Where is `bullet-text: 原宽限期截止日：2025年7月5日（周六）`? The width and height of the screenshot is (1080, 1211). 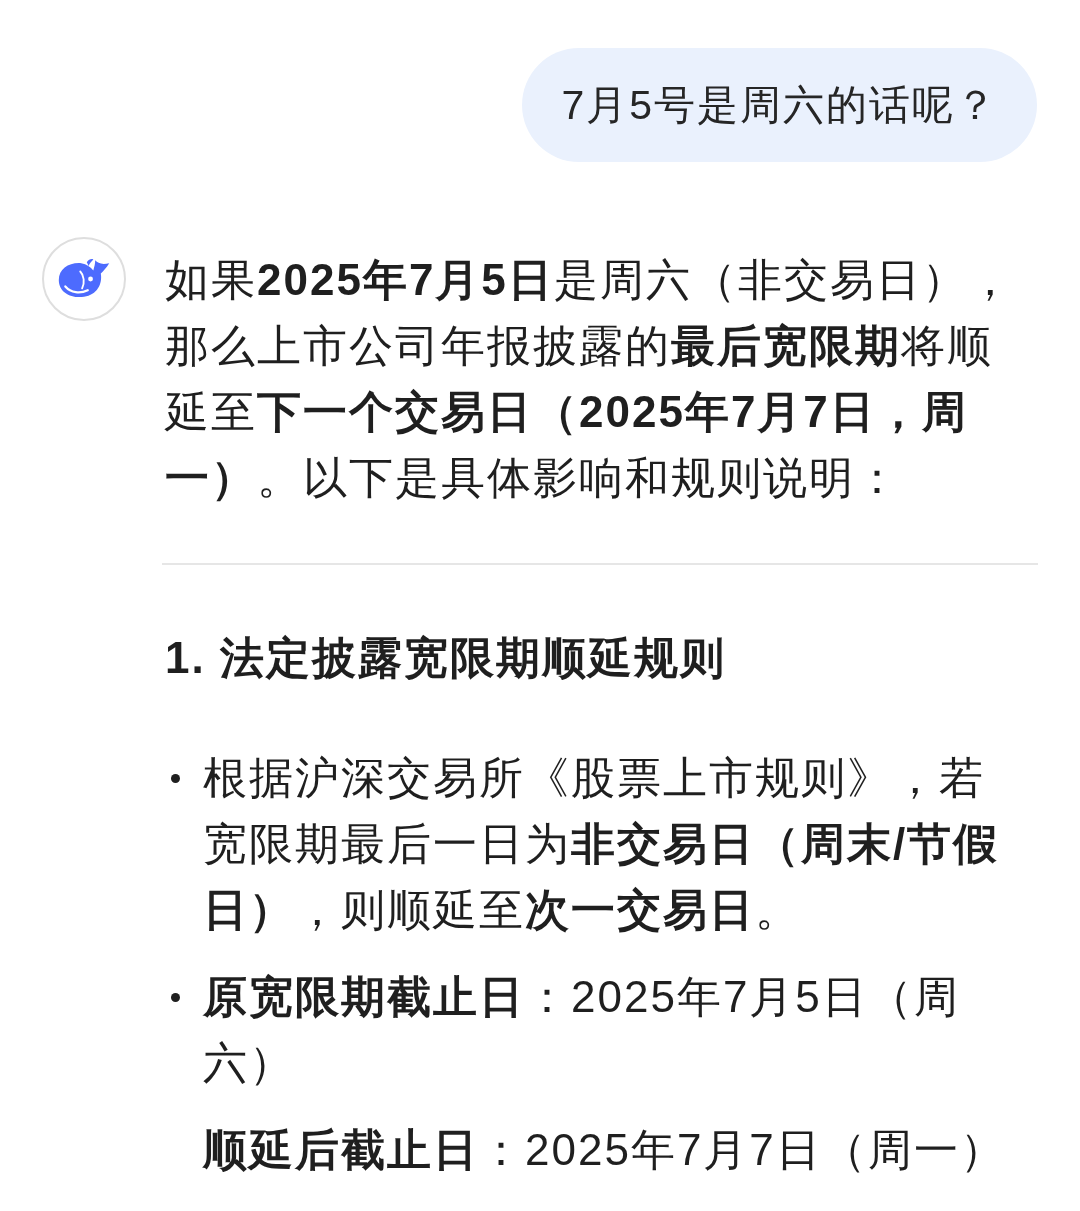 bullet-text: 原宽限期截止日：2025年7月5日（周六） is located at coordinates (582, 1030).